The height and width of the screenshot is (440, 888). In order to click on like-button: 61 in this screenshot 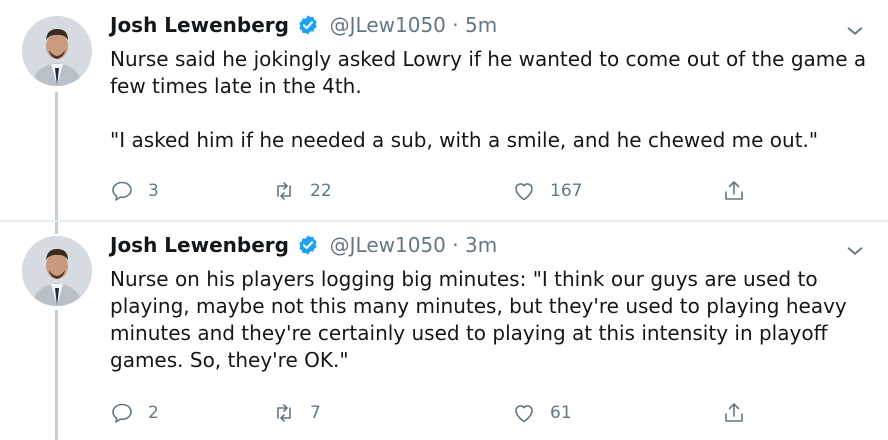, I will do `click(542, 413)`.